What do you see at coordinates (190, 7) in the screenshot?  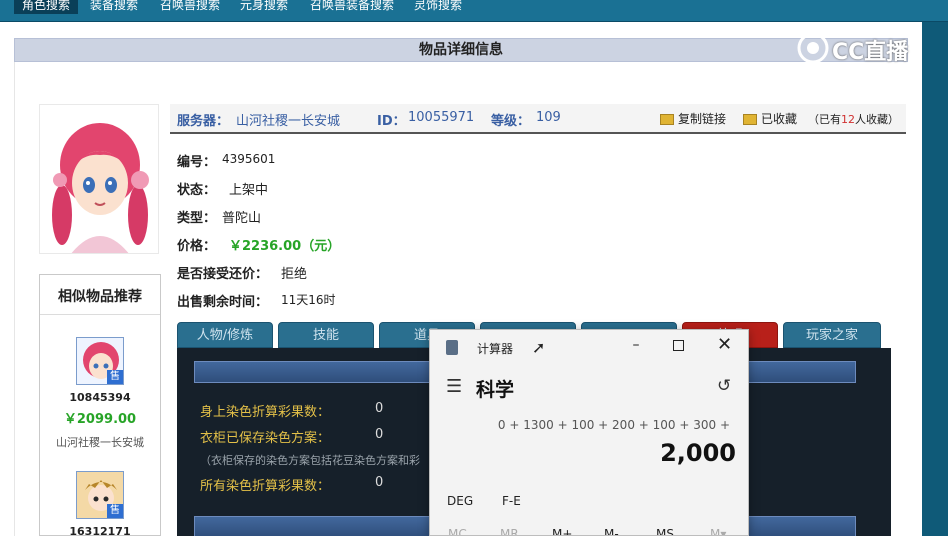 I see `nav-tab-summon-search: 召唤兽搜索` at bounding box center [190, 7].